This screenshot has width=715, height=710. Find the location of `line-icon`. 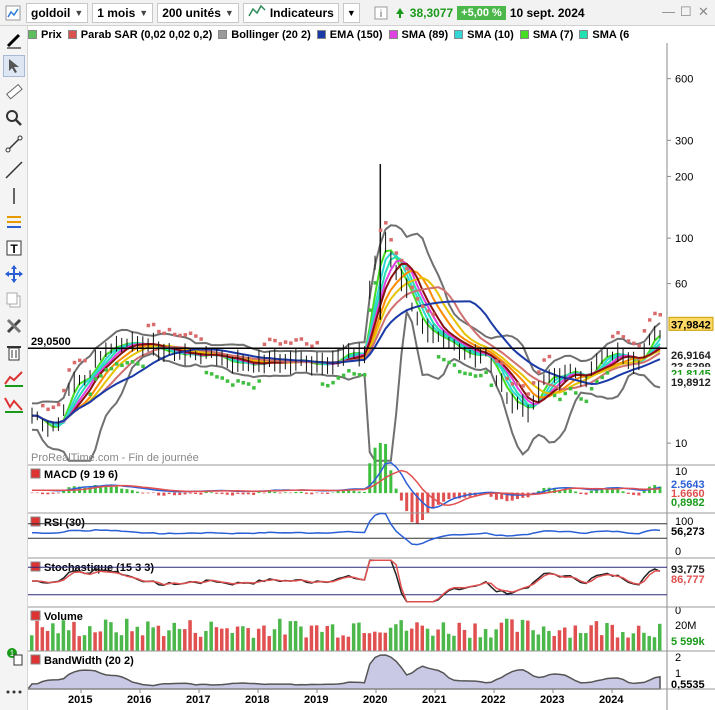

line-icon is located at coordinates (14, 170).